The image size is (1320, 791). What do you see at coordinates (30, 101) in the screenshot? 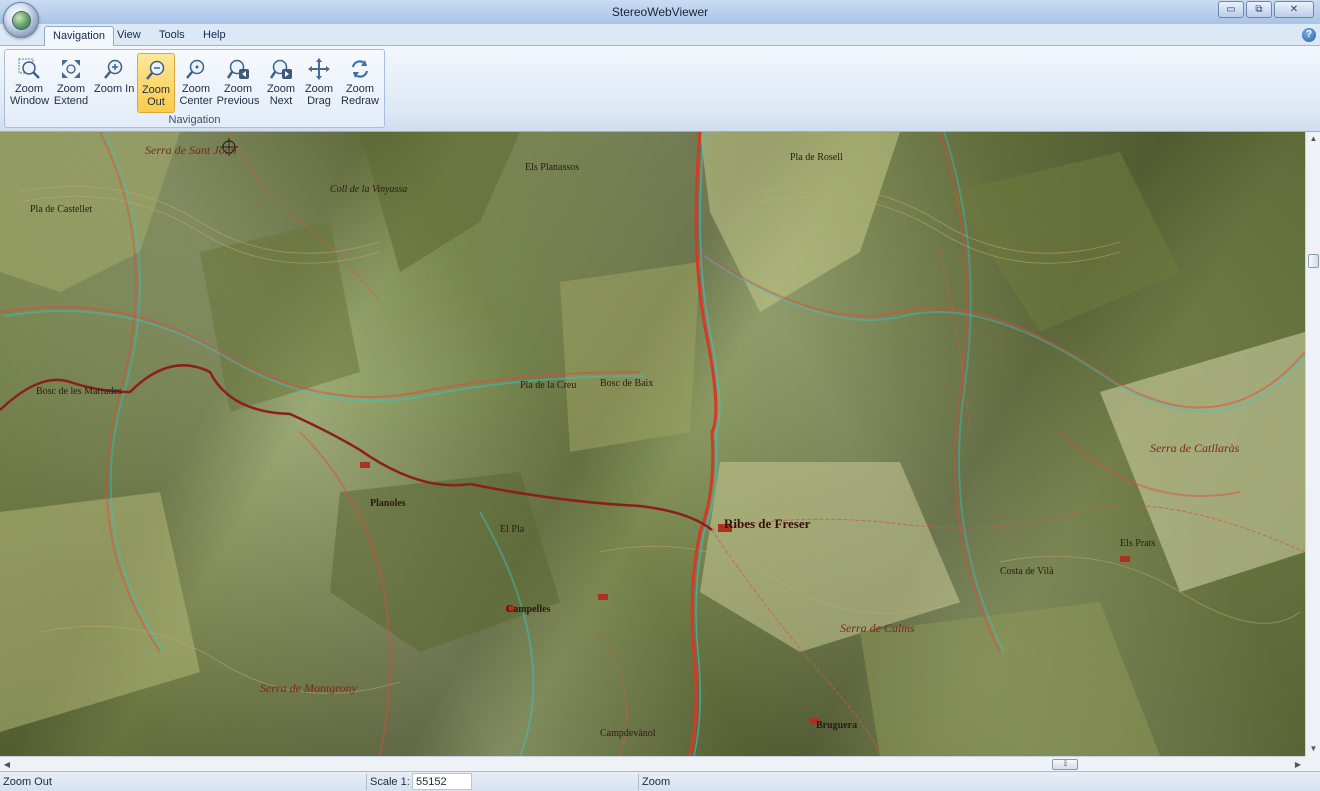
I see `zoom-window-label-2: Window` at bounding box center [30, 101].